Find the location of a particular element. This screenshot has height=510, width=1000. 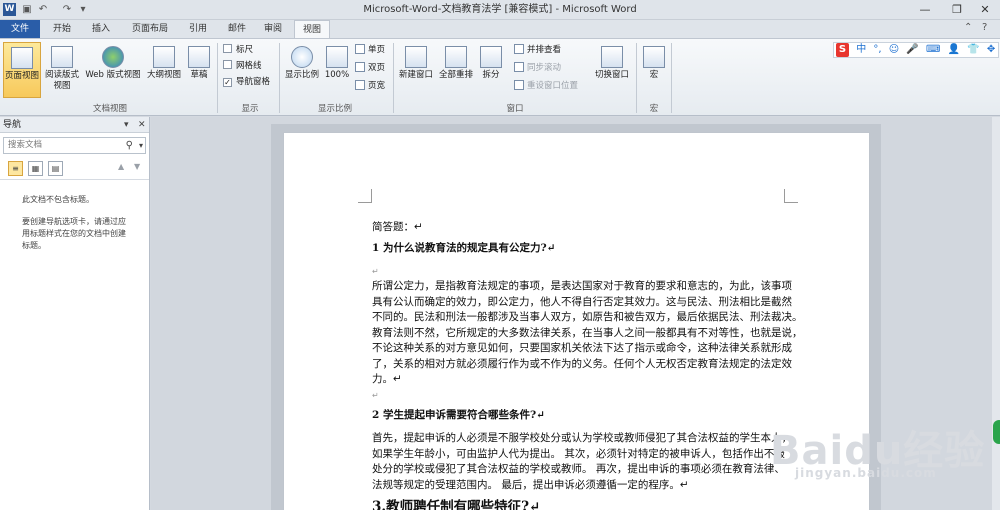

draft-button: 草稿 is located at coordinates (199, 70).